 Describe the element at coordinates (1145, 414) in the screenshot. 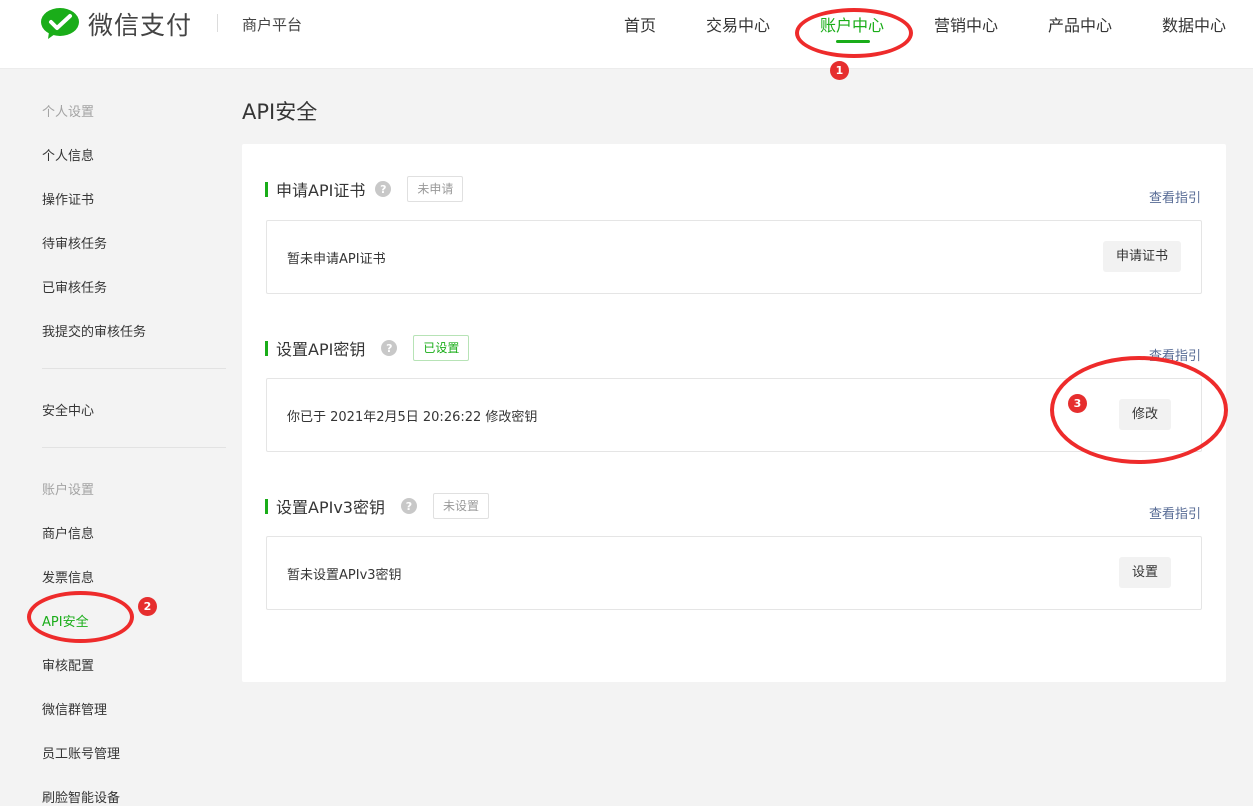

I see `modify-key-button: 修改` at that location.